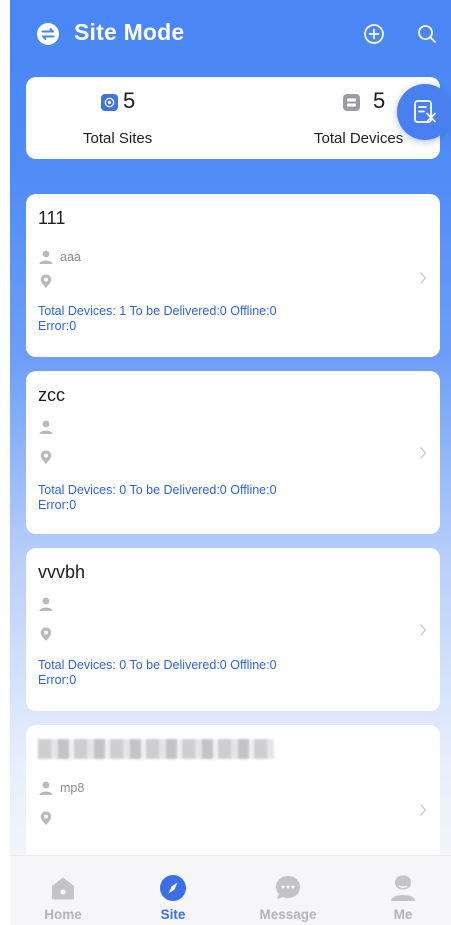 Image resolution: width=451 pixels, height=925 pixels. I want to click on summary-card: 5 Total Sites 5 Total Devices, so click(233, 118).